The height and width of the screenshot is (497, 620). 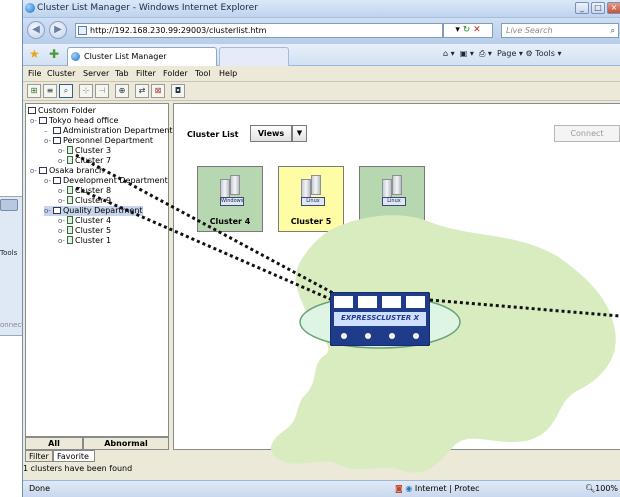 I want to click on tree-root: Custom Folder, so click(x=62, y=111).